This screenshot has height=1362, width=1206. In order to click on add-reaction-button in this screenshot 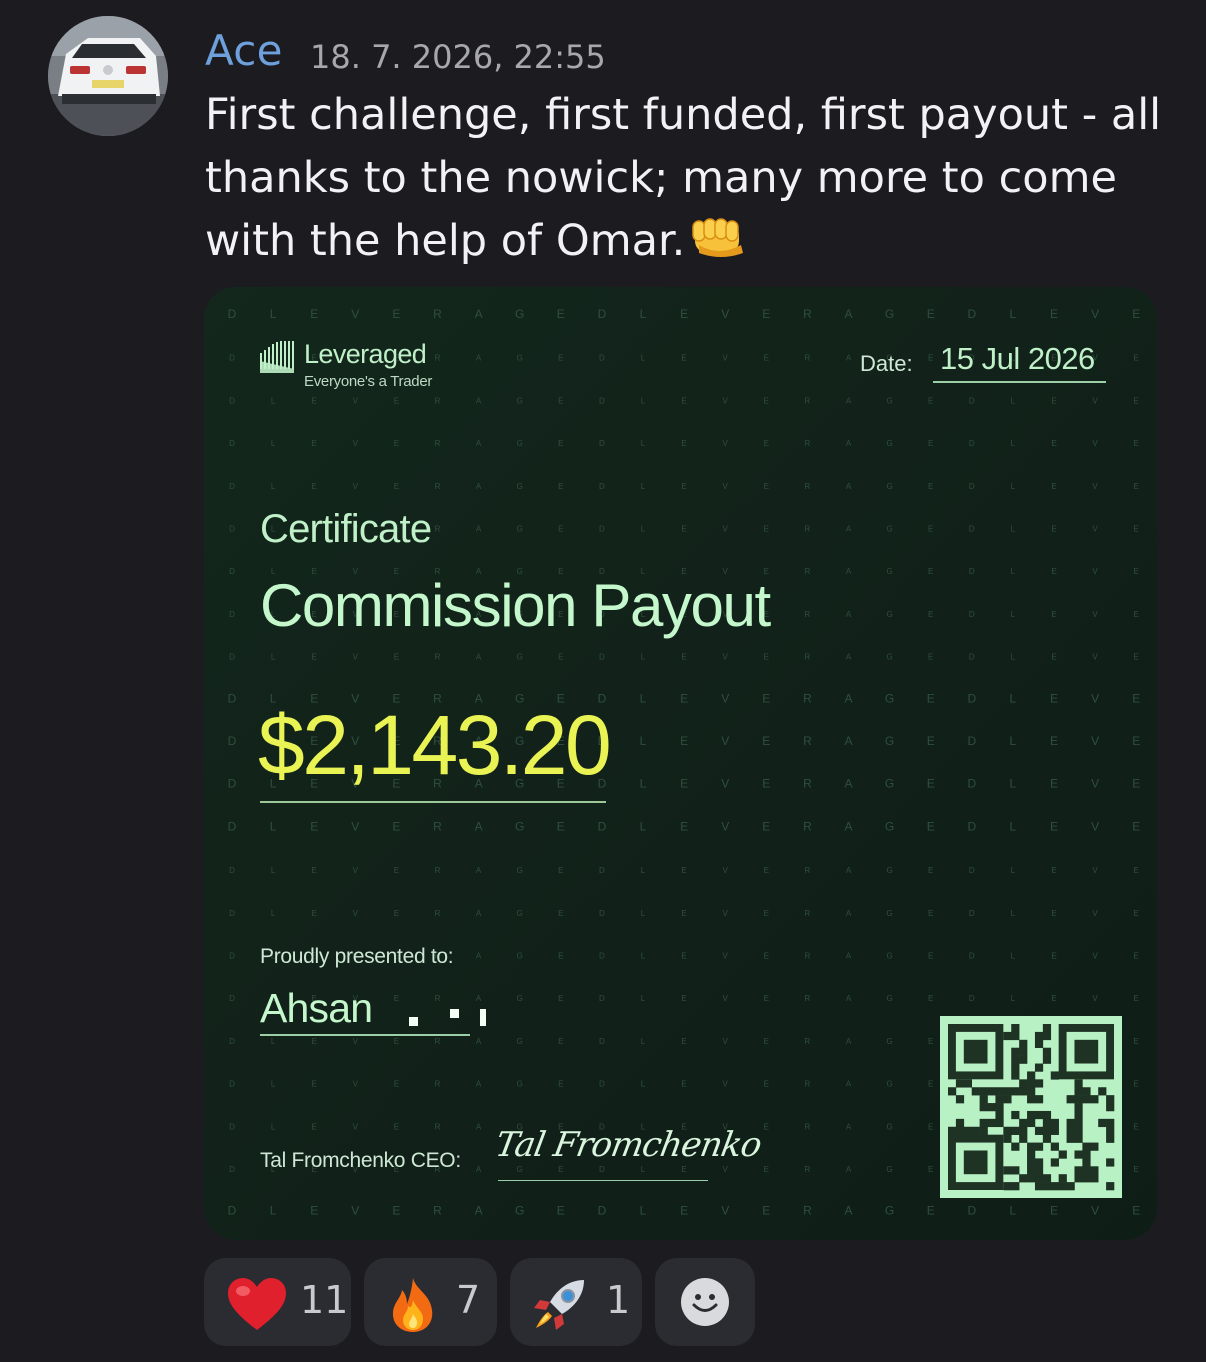, I will do `click(705, 1302)`.